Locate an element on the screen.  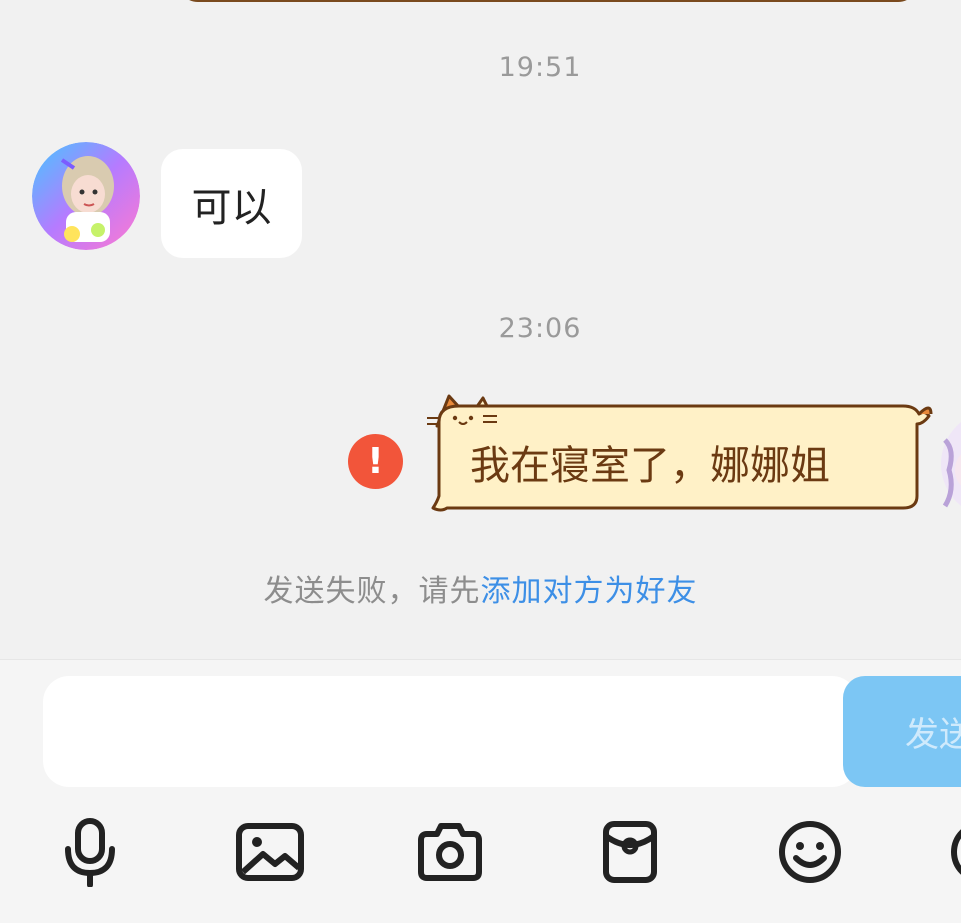
contact-avatar is located at coordinates (86, 196).